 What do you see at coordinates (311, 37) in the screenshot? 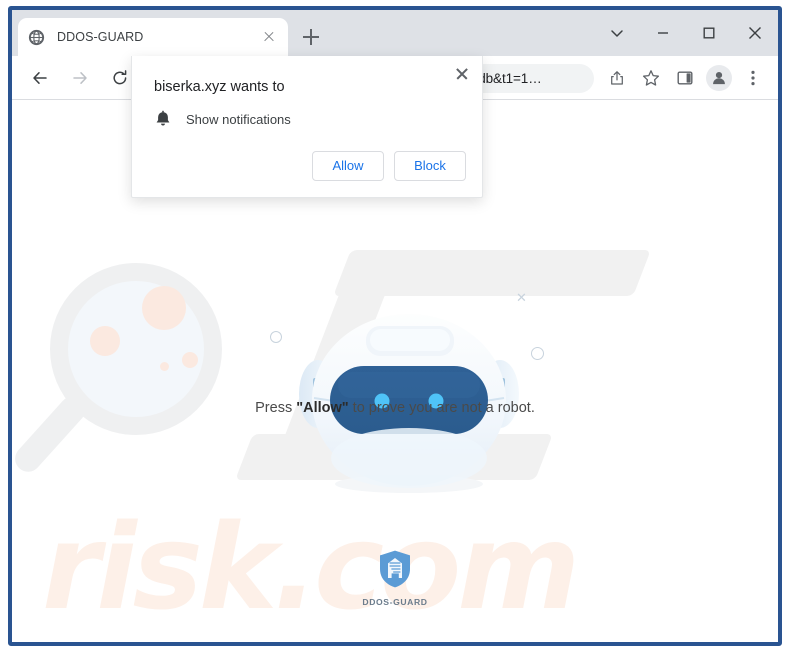
I see `new-tab-button` at bounding box center [311, 37].